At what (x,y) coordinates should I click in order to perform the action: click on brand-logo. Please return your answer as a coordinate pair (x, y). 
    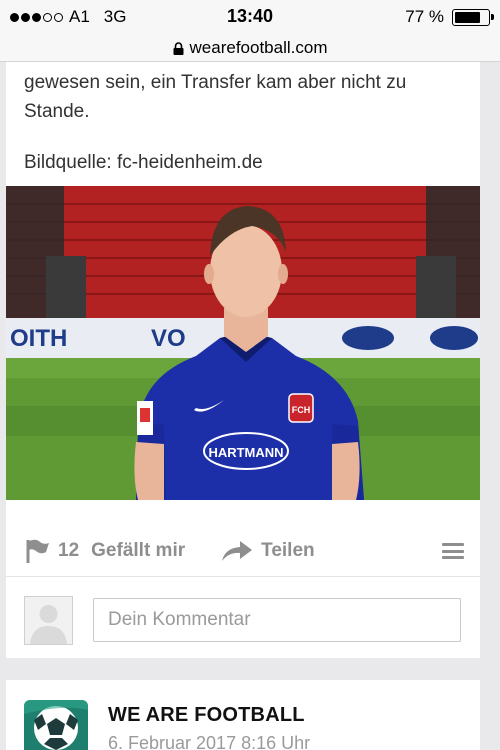
    Looking at the image, I should click on (56, 725).